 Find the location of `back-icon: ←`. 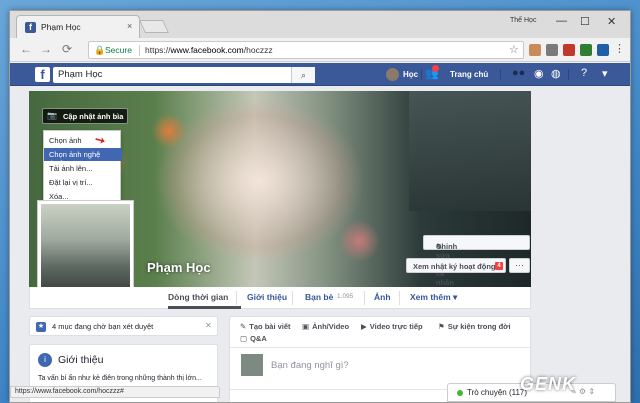

back-icon: ← is located at coordinates (26, 49).